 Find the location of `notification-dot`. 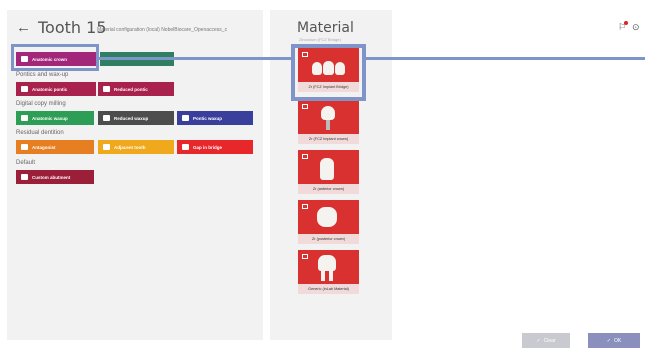

notification-dot is located at coordinates (626, 23).